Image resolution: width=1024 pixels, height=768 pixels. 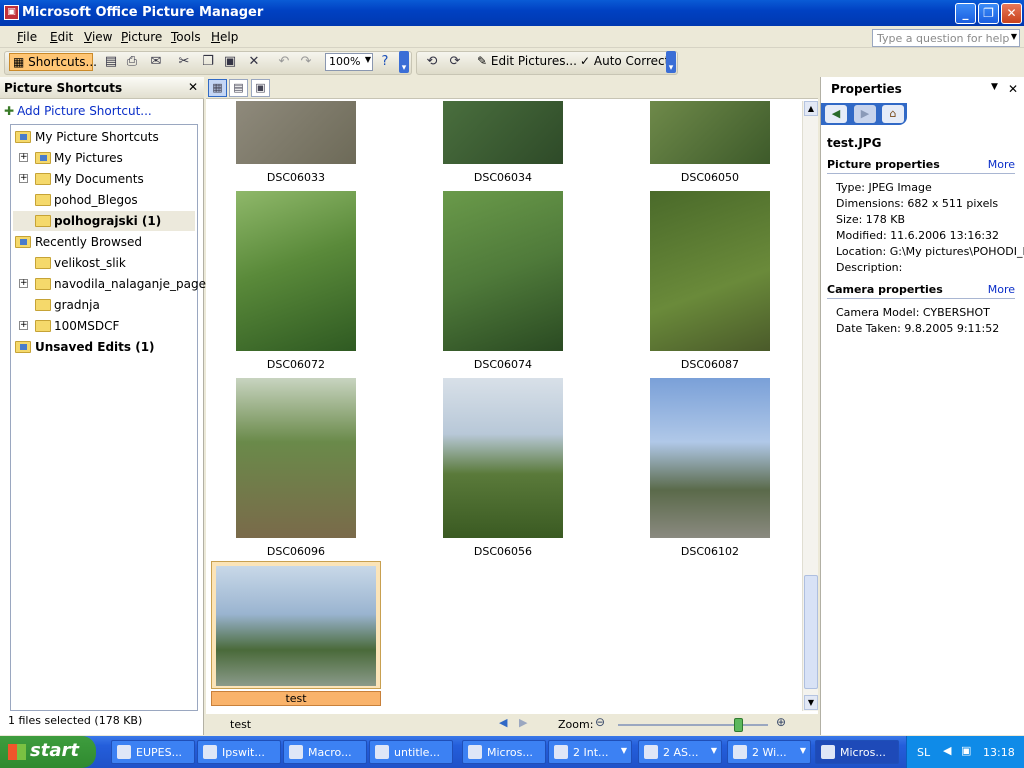 I want to click on zoom-in-icon: ⊕, so click(x=781, y=722).